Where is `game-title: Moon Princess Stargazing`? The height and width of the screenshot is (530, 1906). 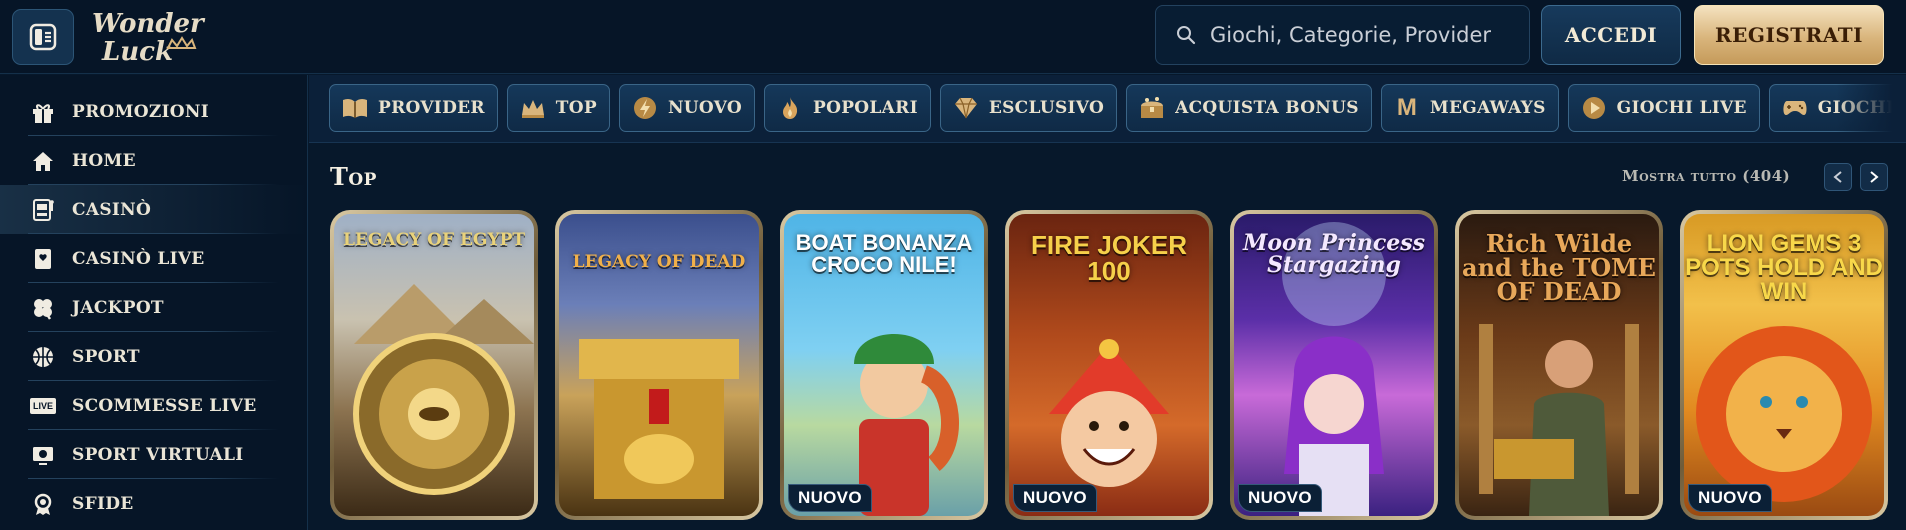
game-title: Moon Princess Stargazing is located at coordinates (1333, 254).